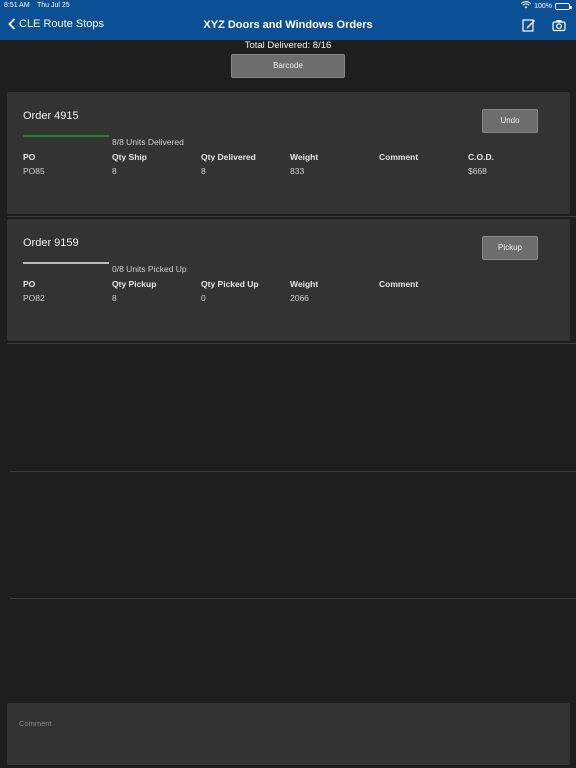 The height and width of the screenshot is (768, 576). Describe the element at coordinates (563, 6) in the screenshot. I see `battery-icon` at that location.